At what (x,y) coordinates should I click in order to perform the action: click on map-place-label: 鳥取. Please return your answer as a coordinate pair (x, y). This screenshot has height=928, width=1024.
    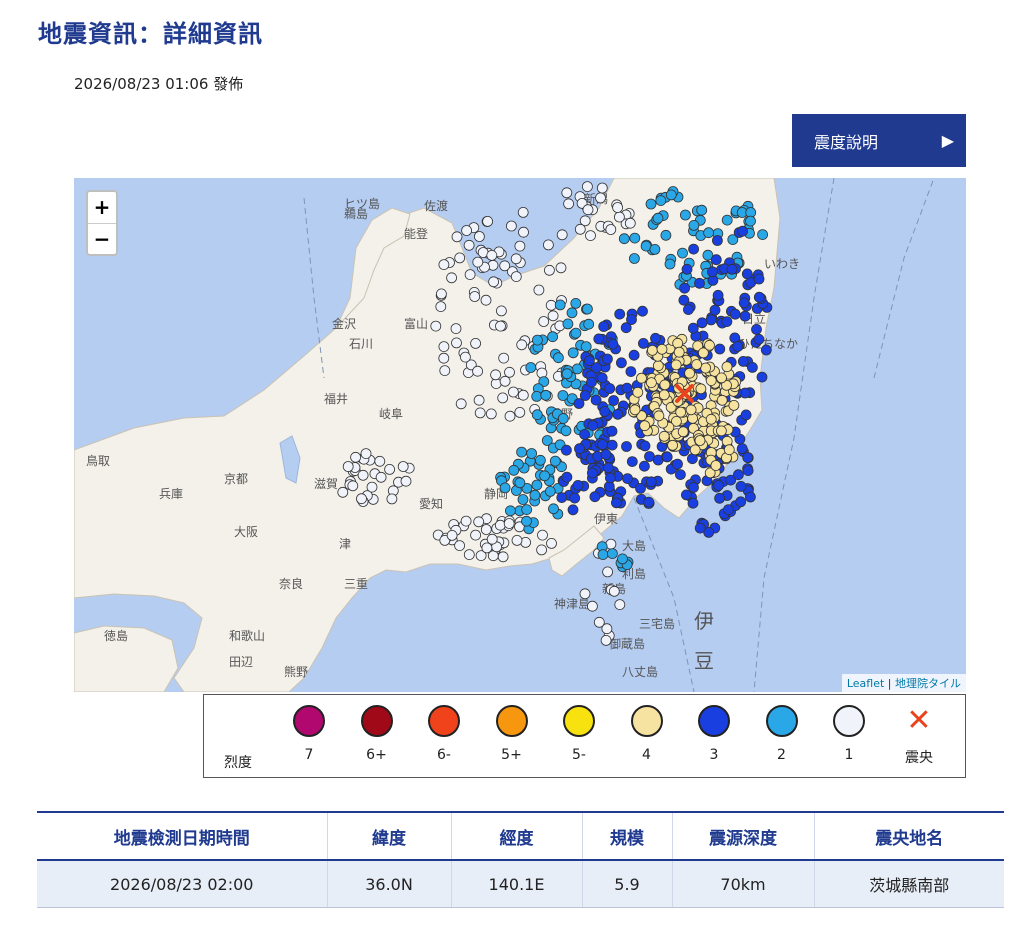
    Looking at the image, I should click on (98, 460).